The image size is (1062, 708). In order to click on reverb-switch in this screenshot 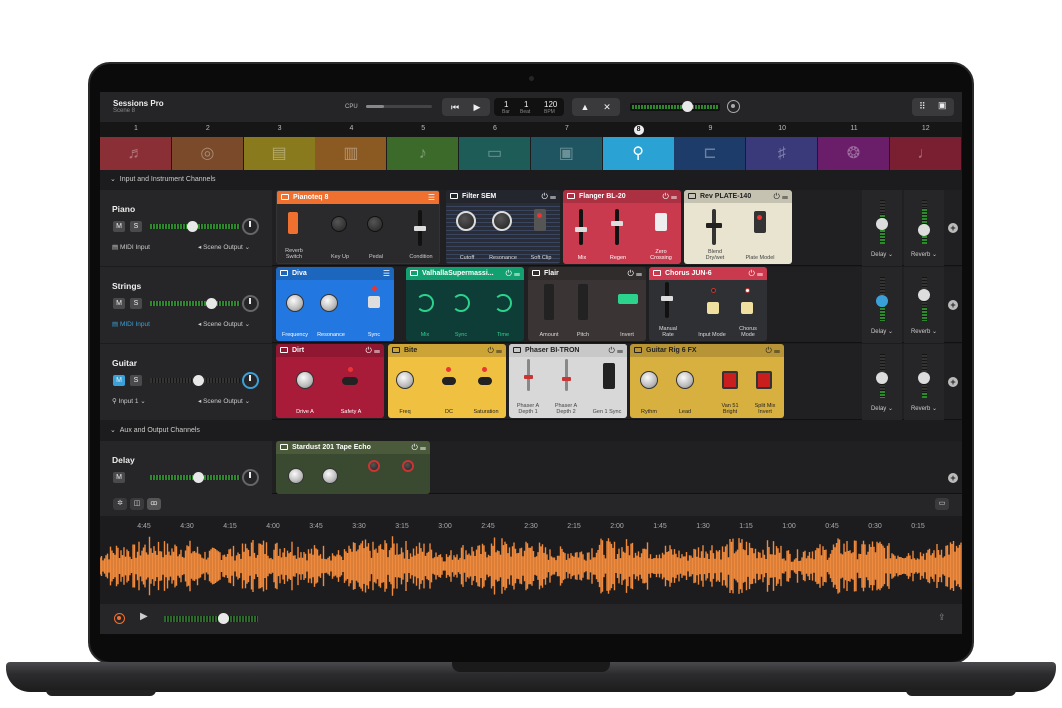, I will do `click(293, 223)`.